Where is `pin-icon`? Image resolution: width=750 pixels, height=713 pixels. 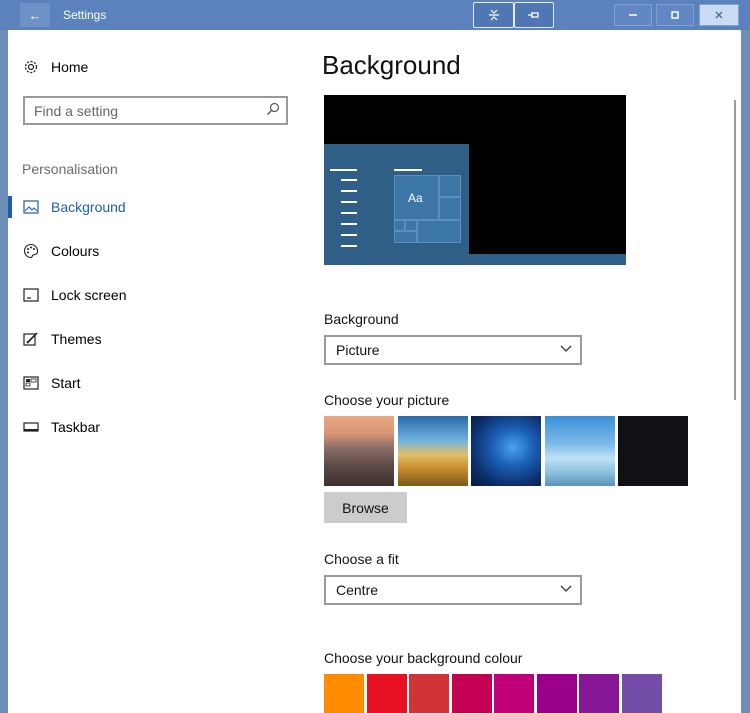 pin-icon is located at coordinates (533, 15).